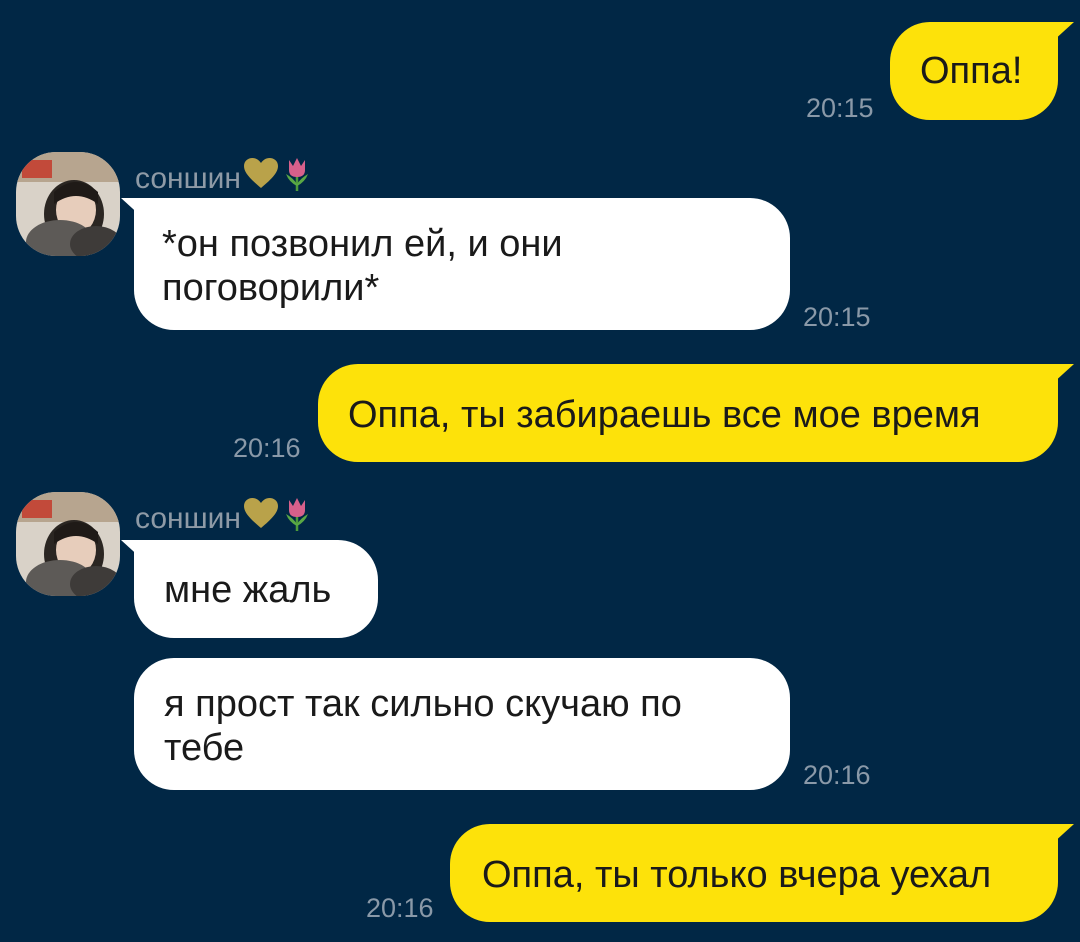 The height and width of the screenshot is (942, 1080). I want to click on incoming-message-bubble: *он позвонил ей, и они поговорили*, so click(462, 264).